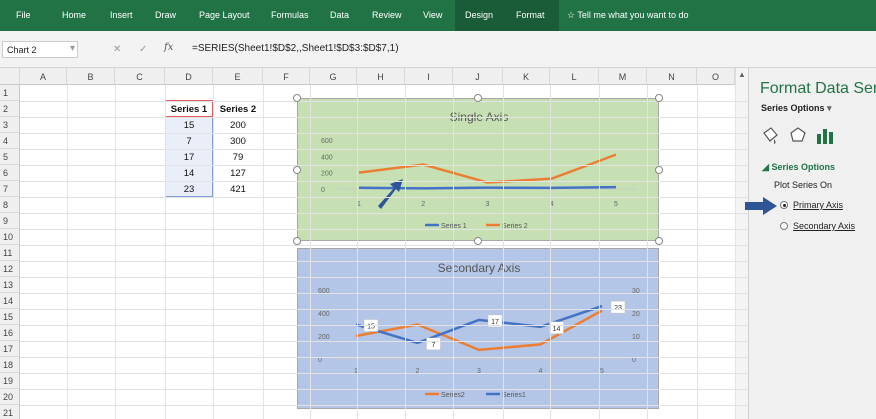 The image size is (876, 419). Describe the element at coordinates (189, 76) in the screenshot. I see `column-header-d: D` at that location.